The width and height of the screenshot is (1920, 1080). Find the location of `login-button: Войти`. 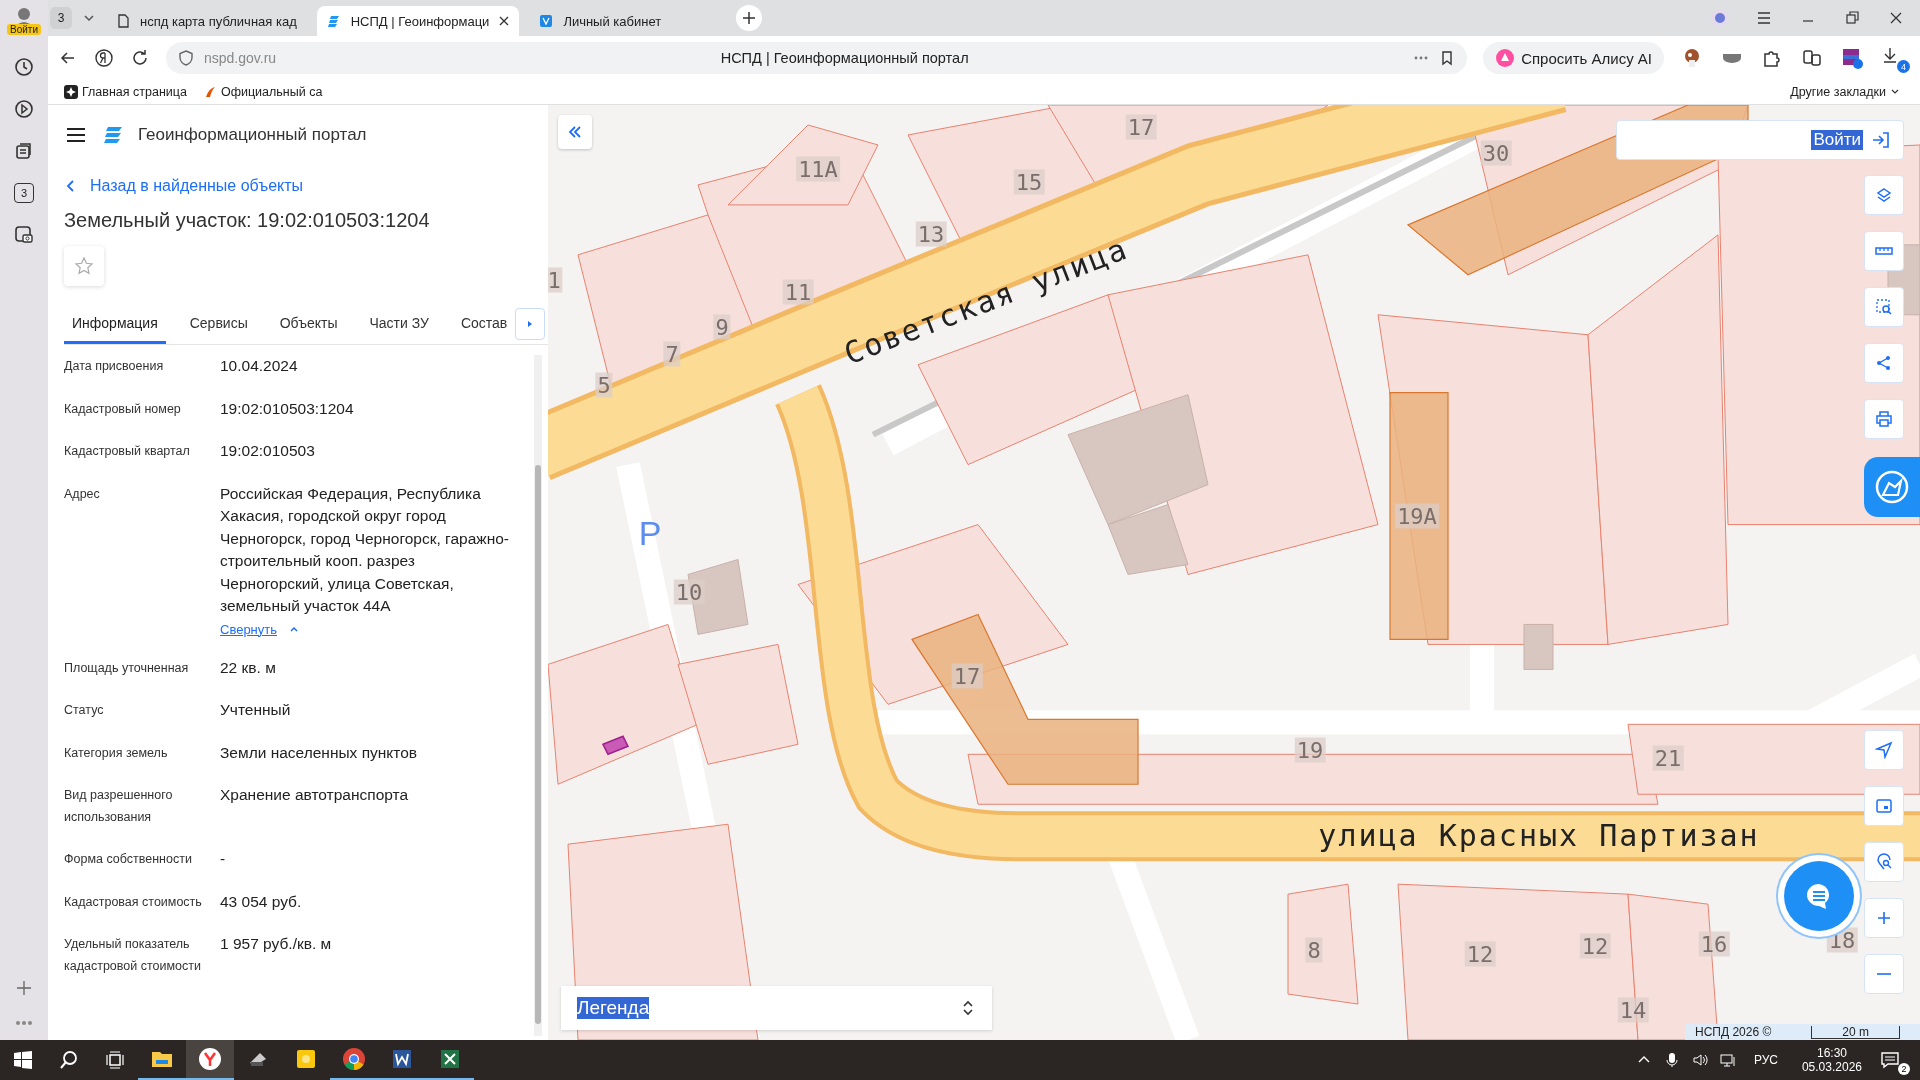

login-button: Войти is located at coordinates (1837, 140).